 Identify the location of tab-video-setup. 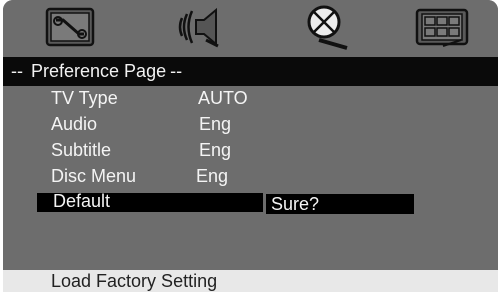
(326, 27).